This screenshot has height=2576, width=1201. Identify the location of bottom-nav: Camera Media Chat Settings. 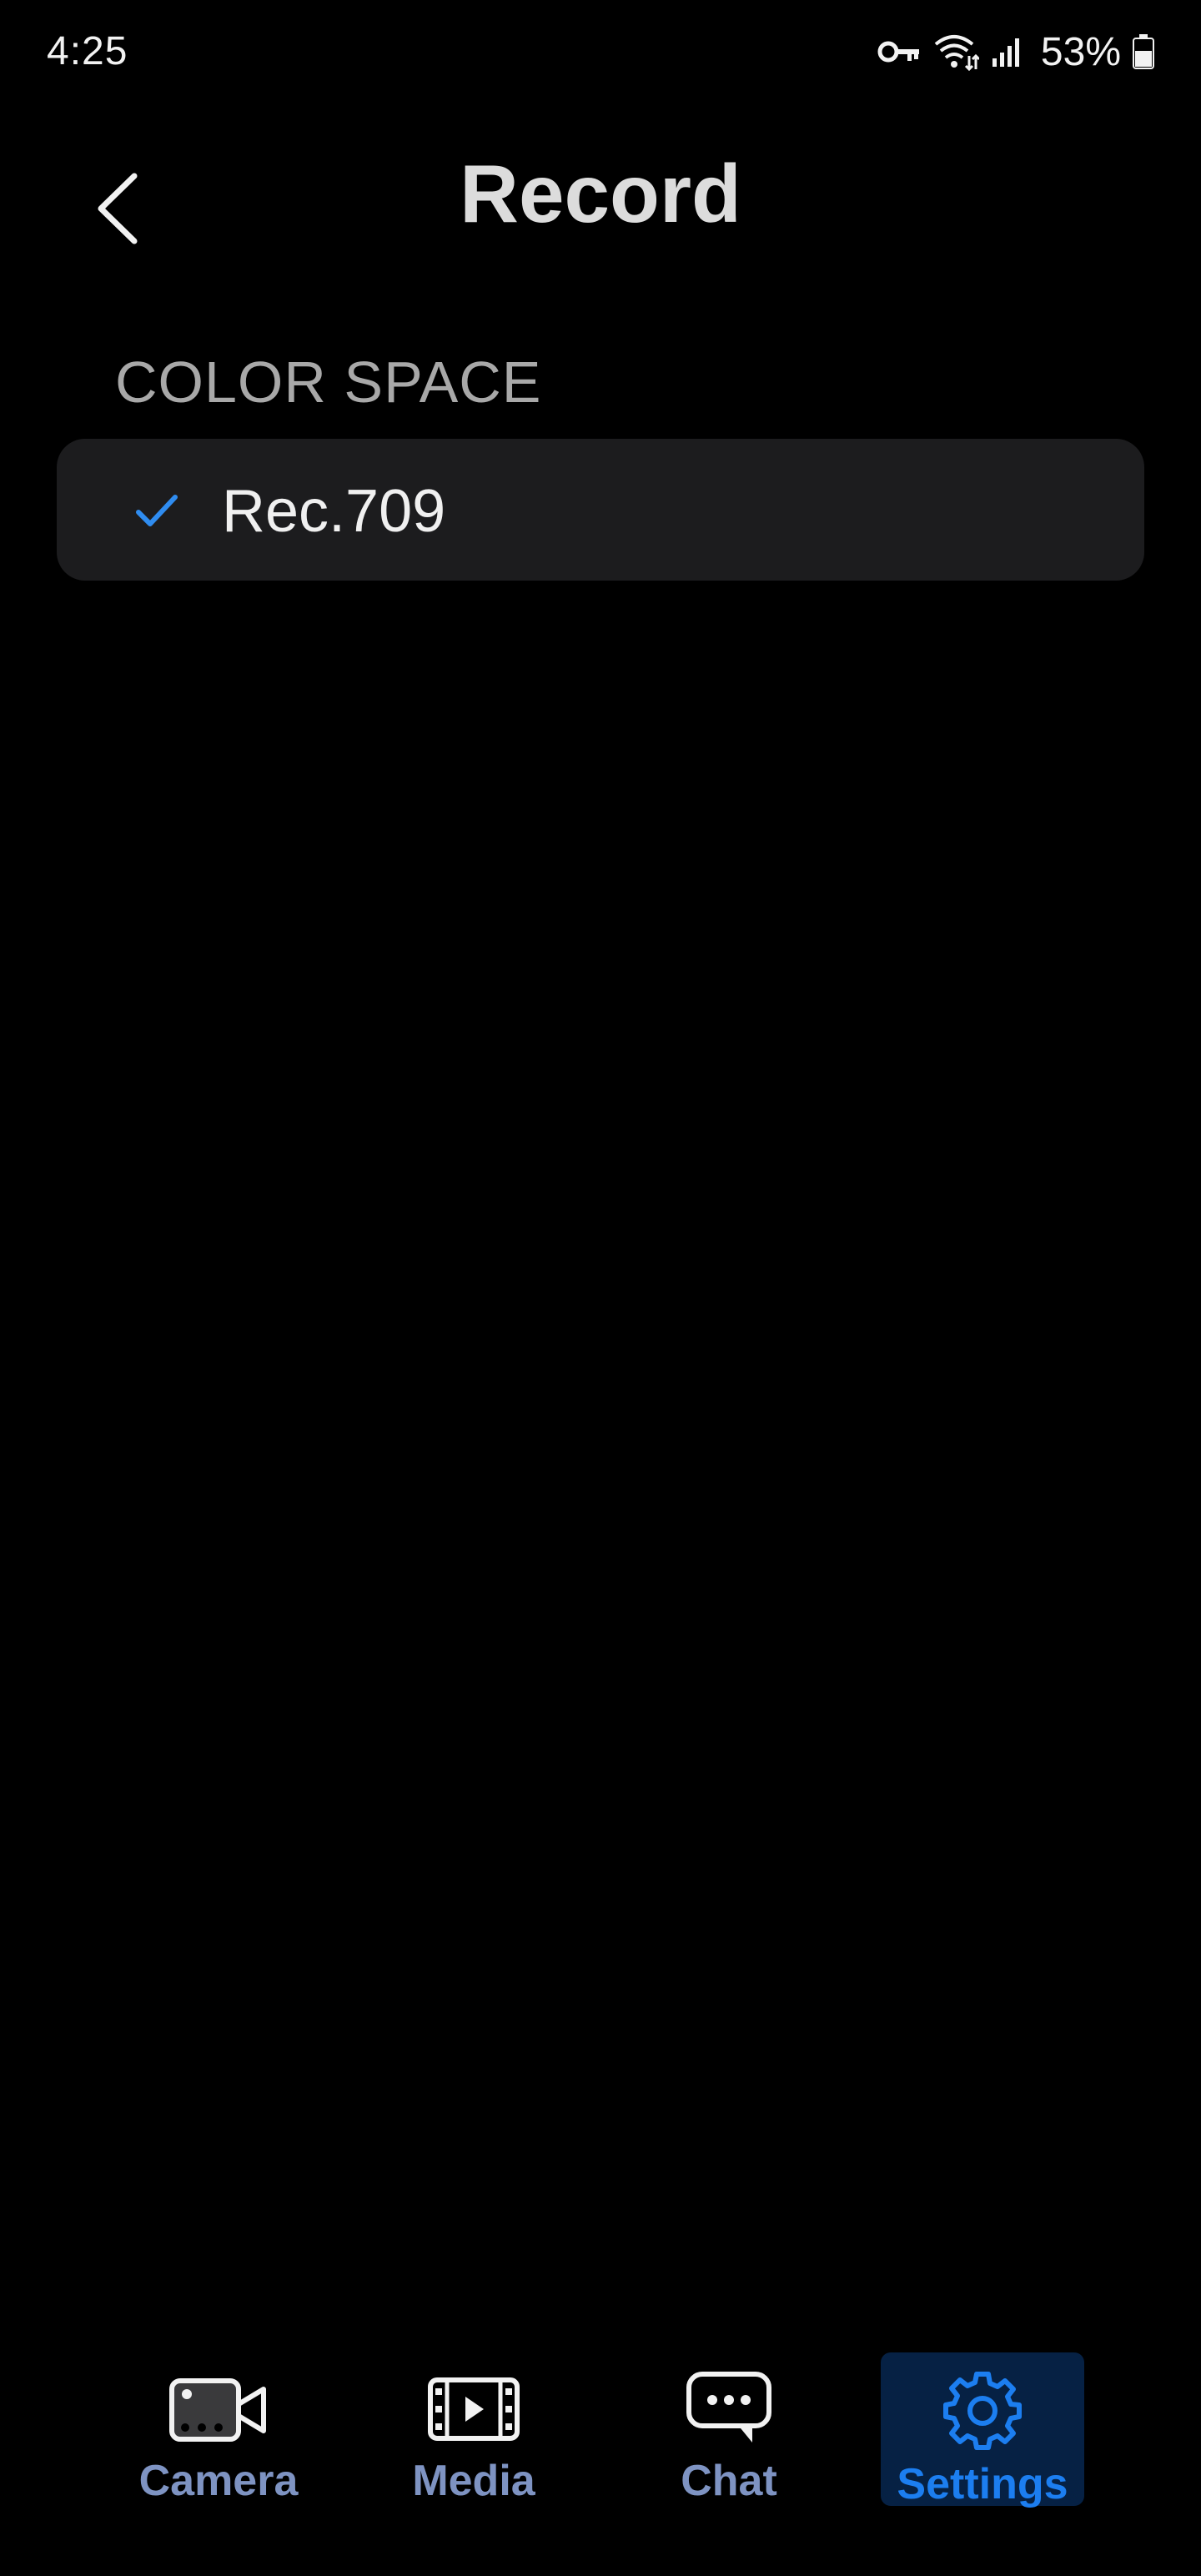
(601, 2427).